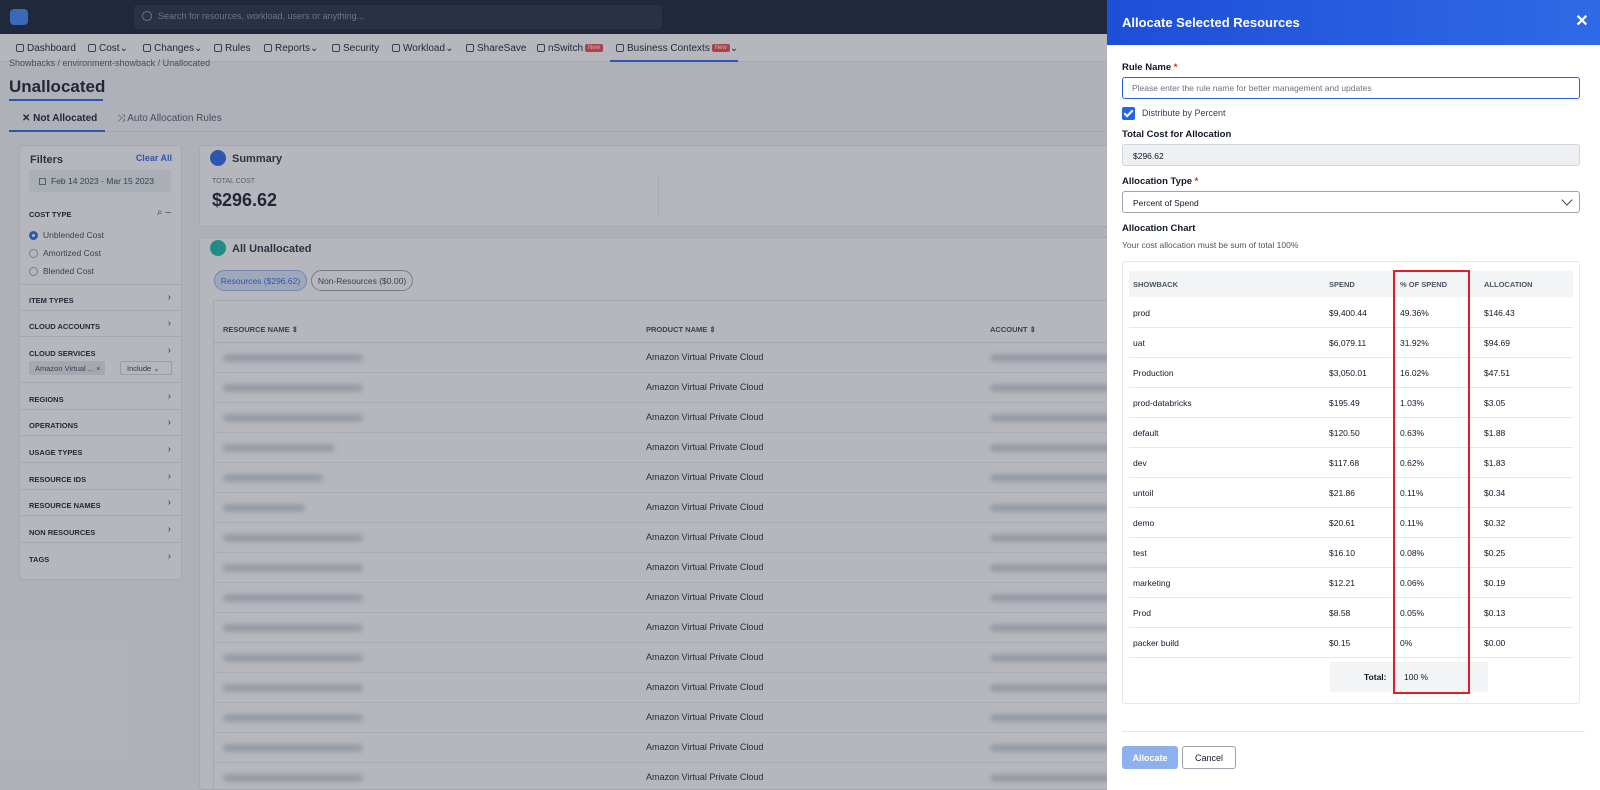 This screenshot has width=1600, height=790. I want to click on row-spend: $9,400.44, so click(1348, 313).